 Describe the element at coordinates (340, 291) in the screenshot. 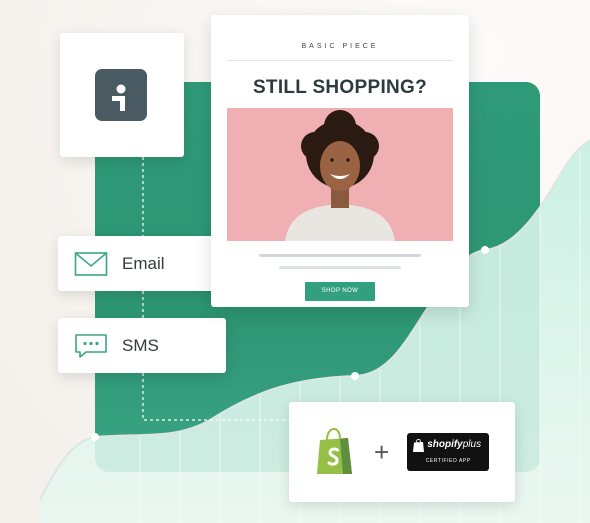

I see `shop-now-button: SHOP NOW` at that location.